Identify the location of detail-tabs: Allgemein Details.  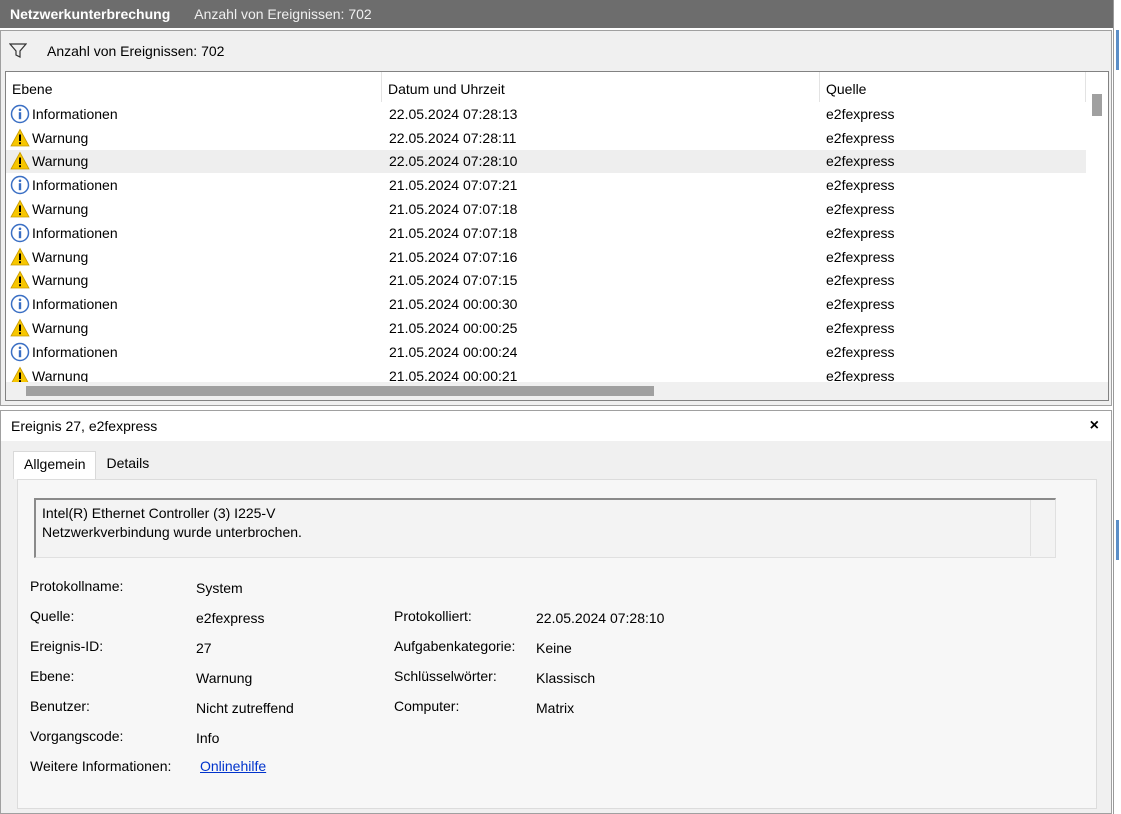
(86, 465).